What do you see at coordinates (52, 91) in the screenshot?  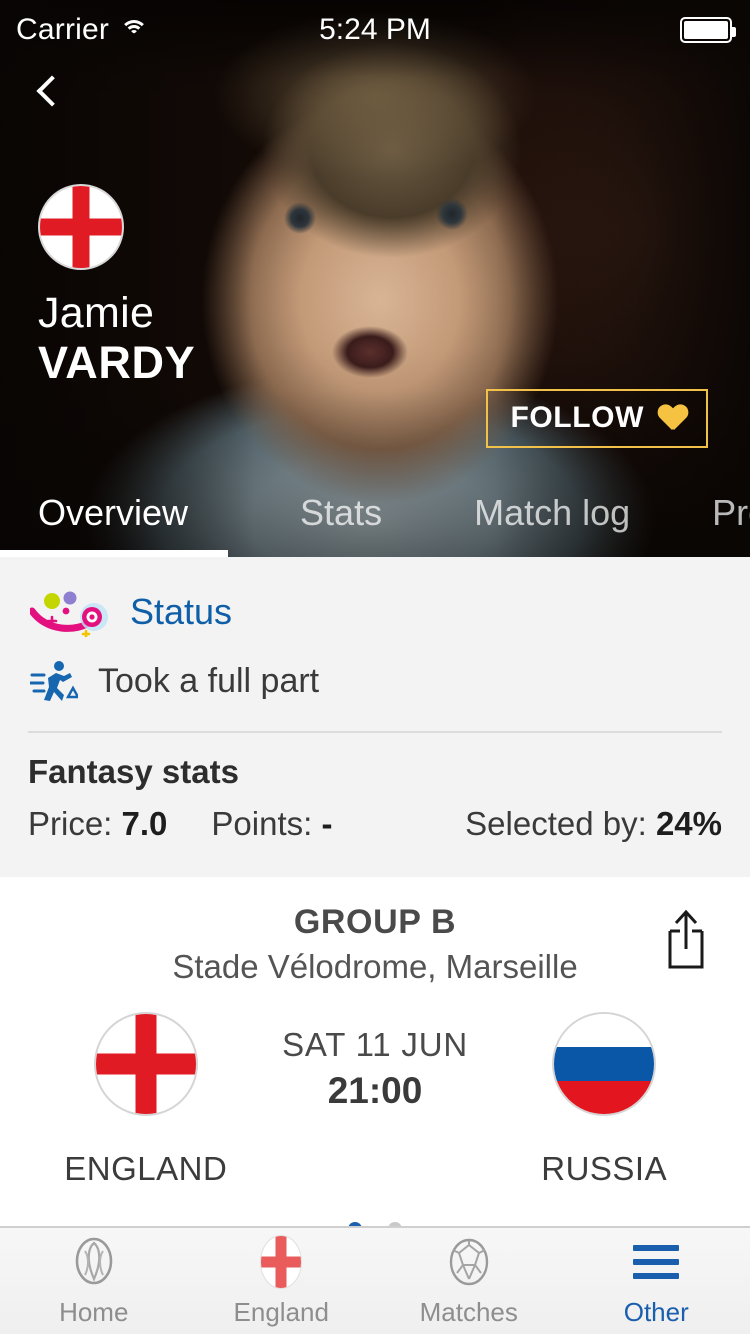 I see `back-chevron-icon` at bounding box center [52, 91].